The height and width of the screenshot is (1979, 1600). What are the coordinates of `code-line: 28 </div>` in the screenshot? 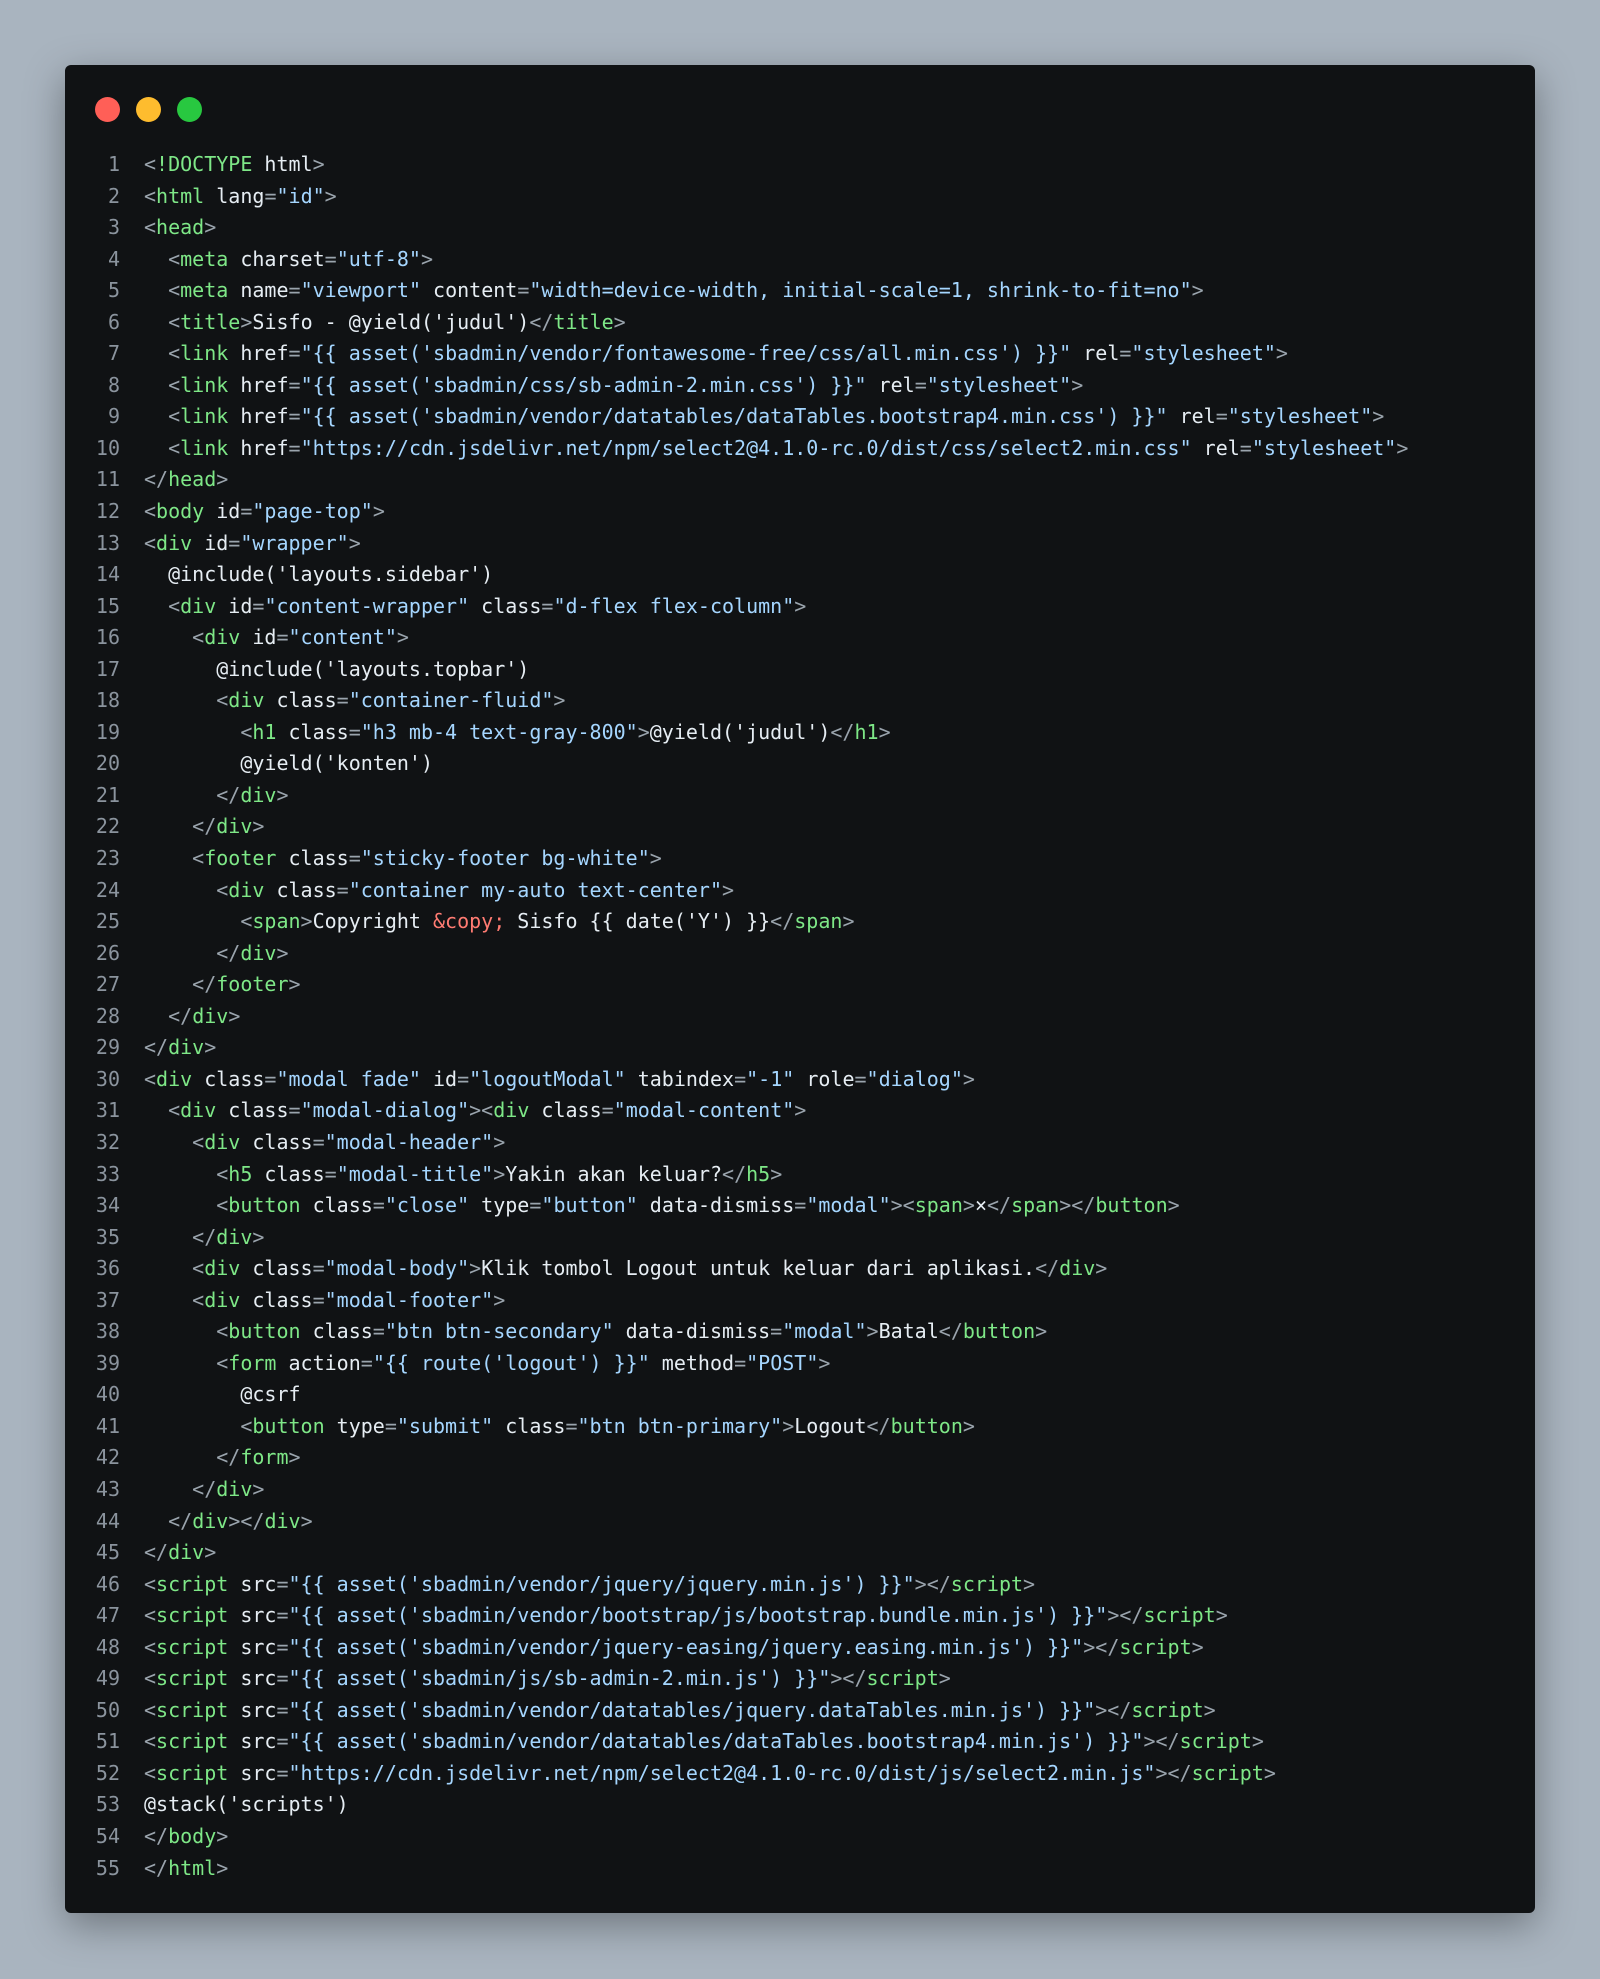 It's located at (800, 1017).